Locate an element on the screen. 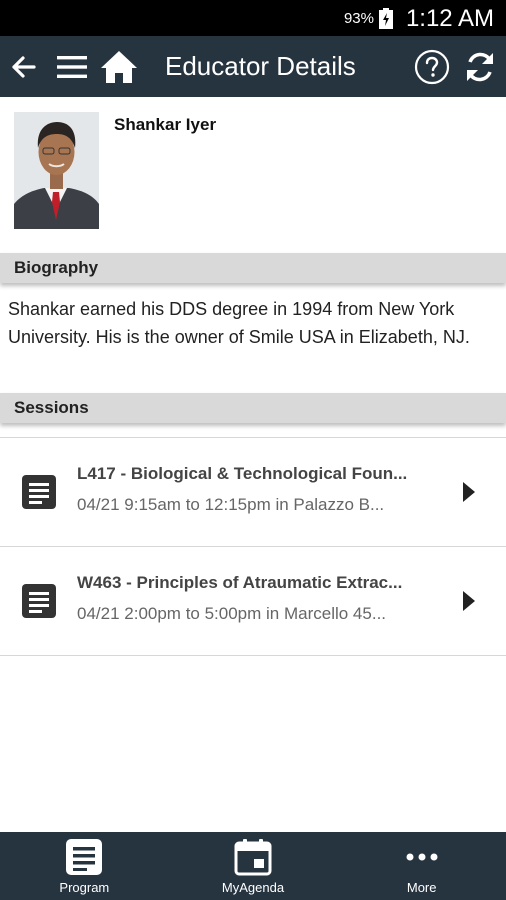 This screenshot has width=506, height=900. educator-name: Shankar Iyer is located at coordinates (165, 124).